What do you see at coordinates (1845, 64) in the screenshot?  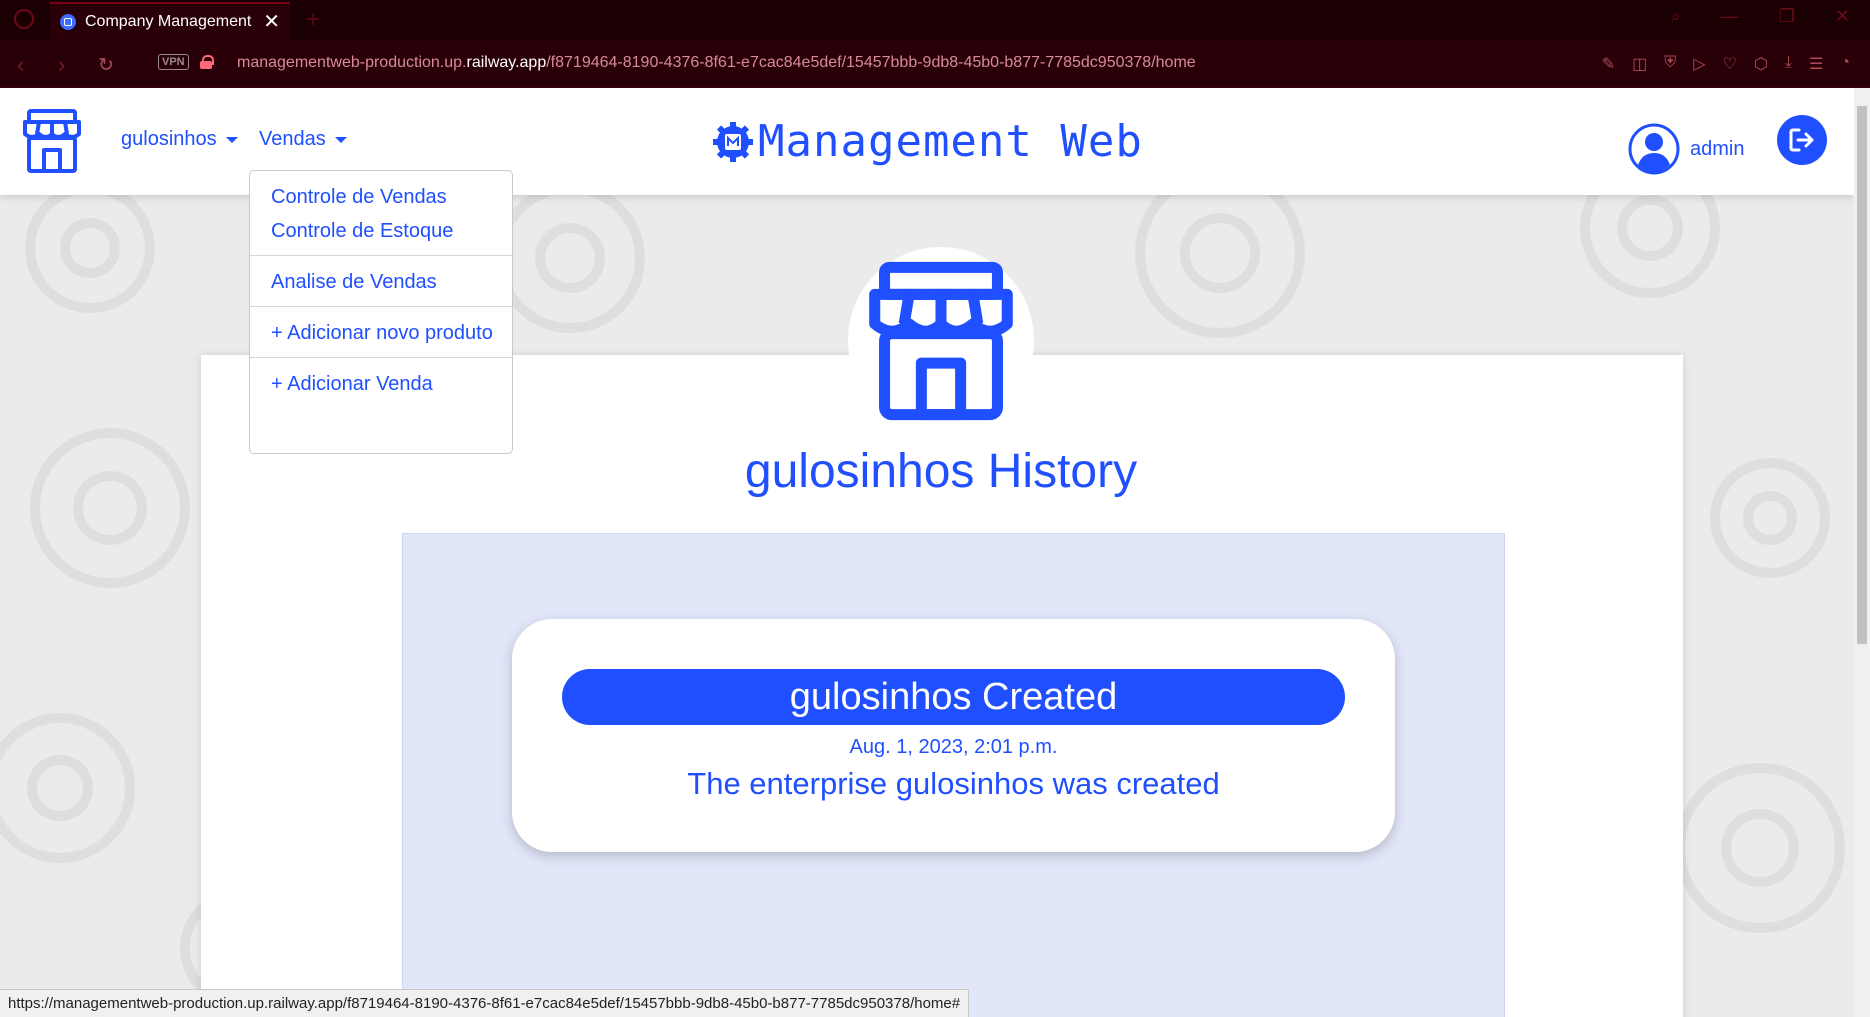 I see `profile-icon: ◔` at bounding box center [1845, 64].